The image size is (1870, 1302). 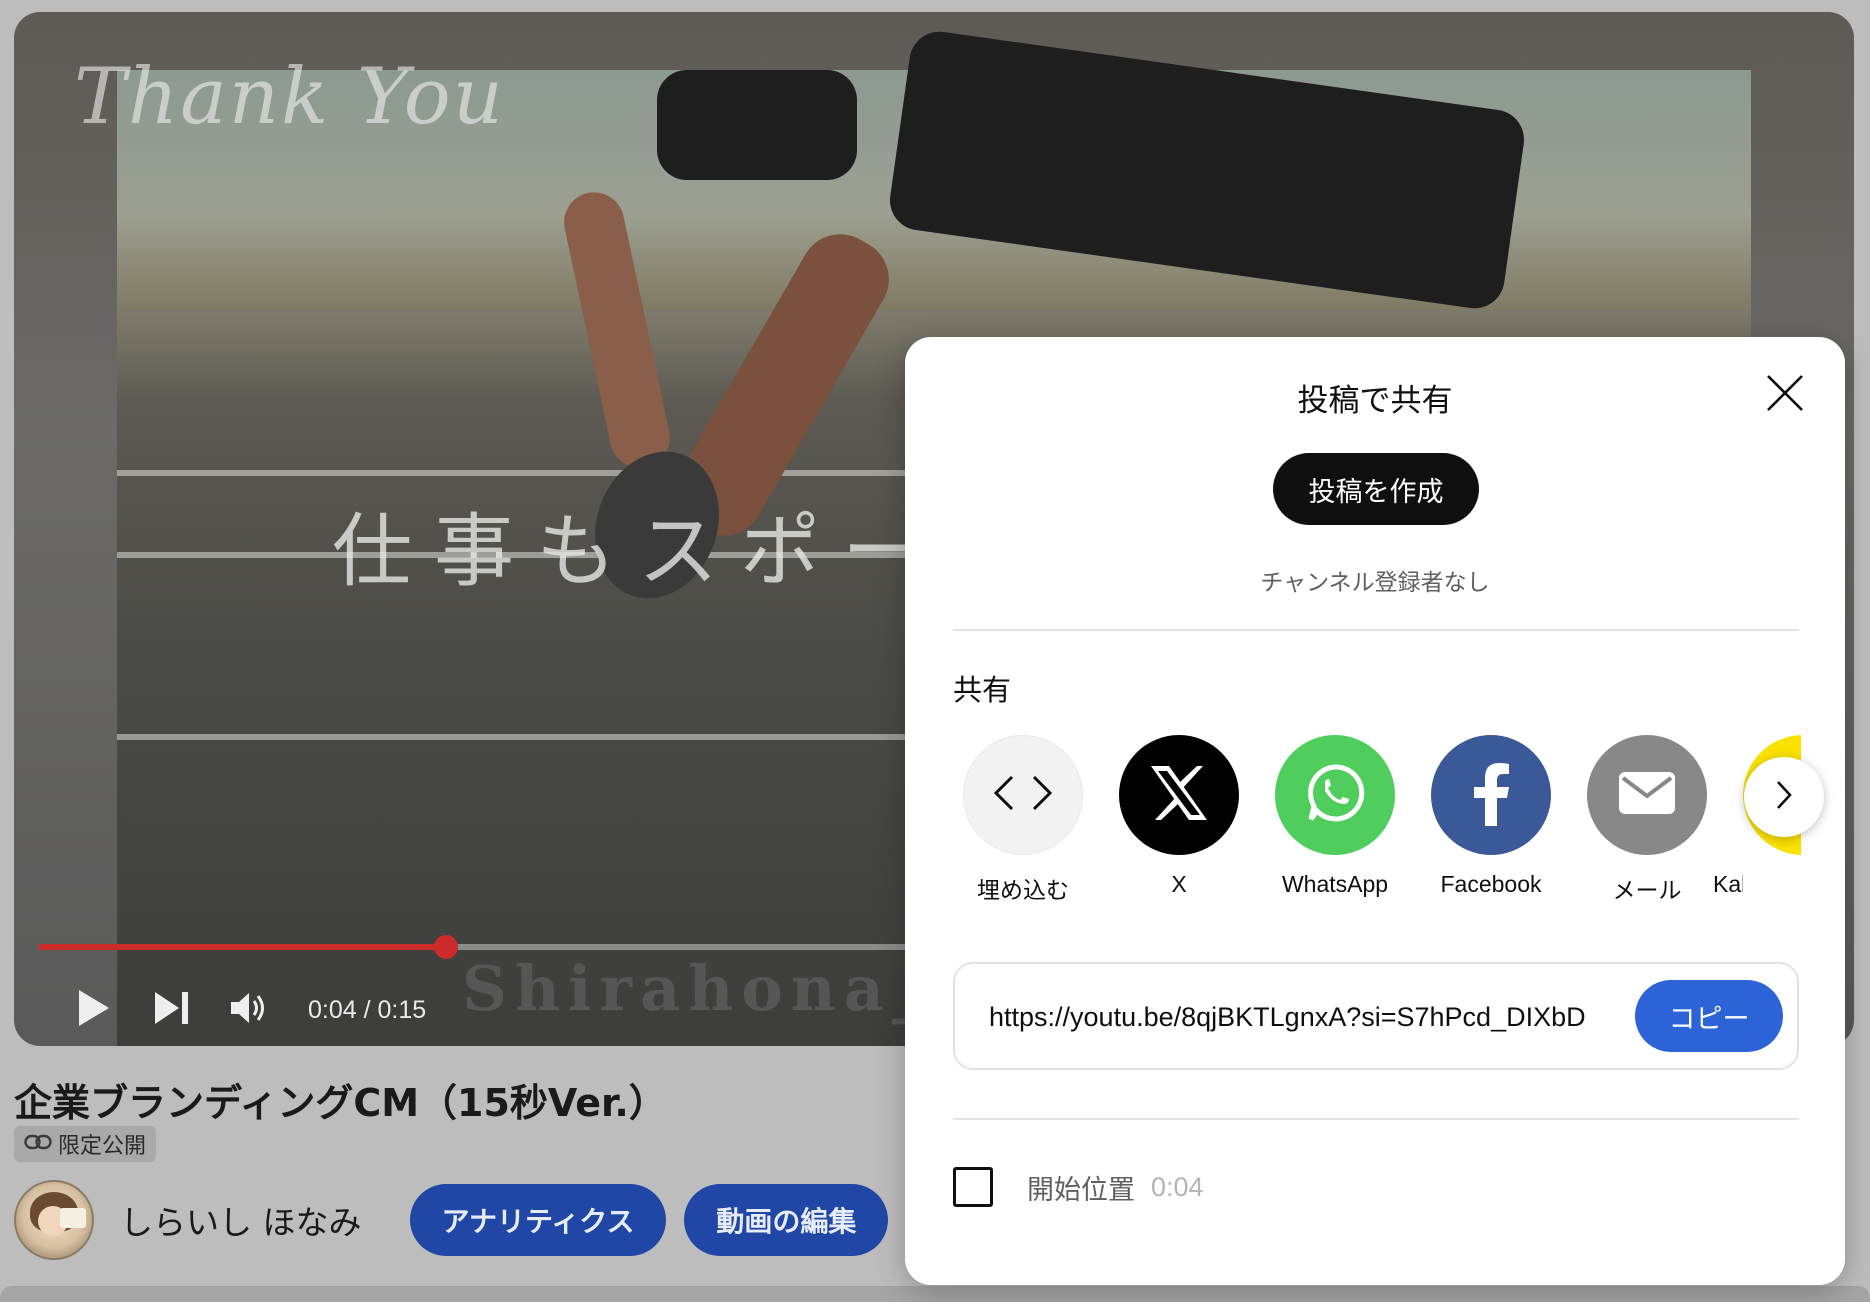 What do you see at coordinates (1081, 1190) in the screenshot?
I see `start-at-label: 開始位置` at bounding box center [1081, 1190].